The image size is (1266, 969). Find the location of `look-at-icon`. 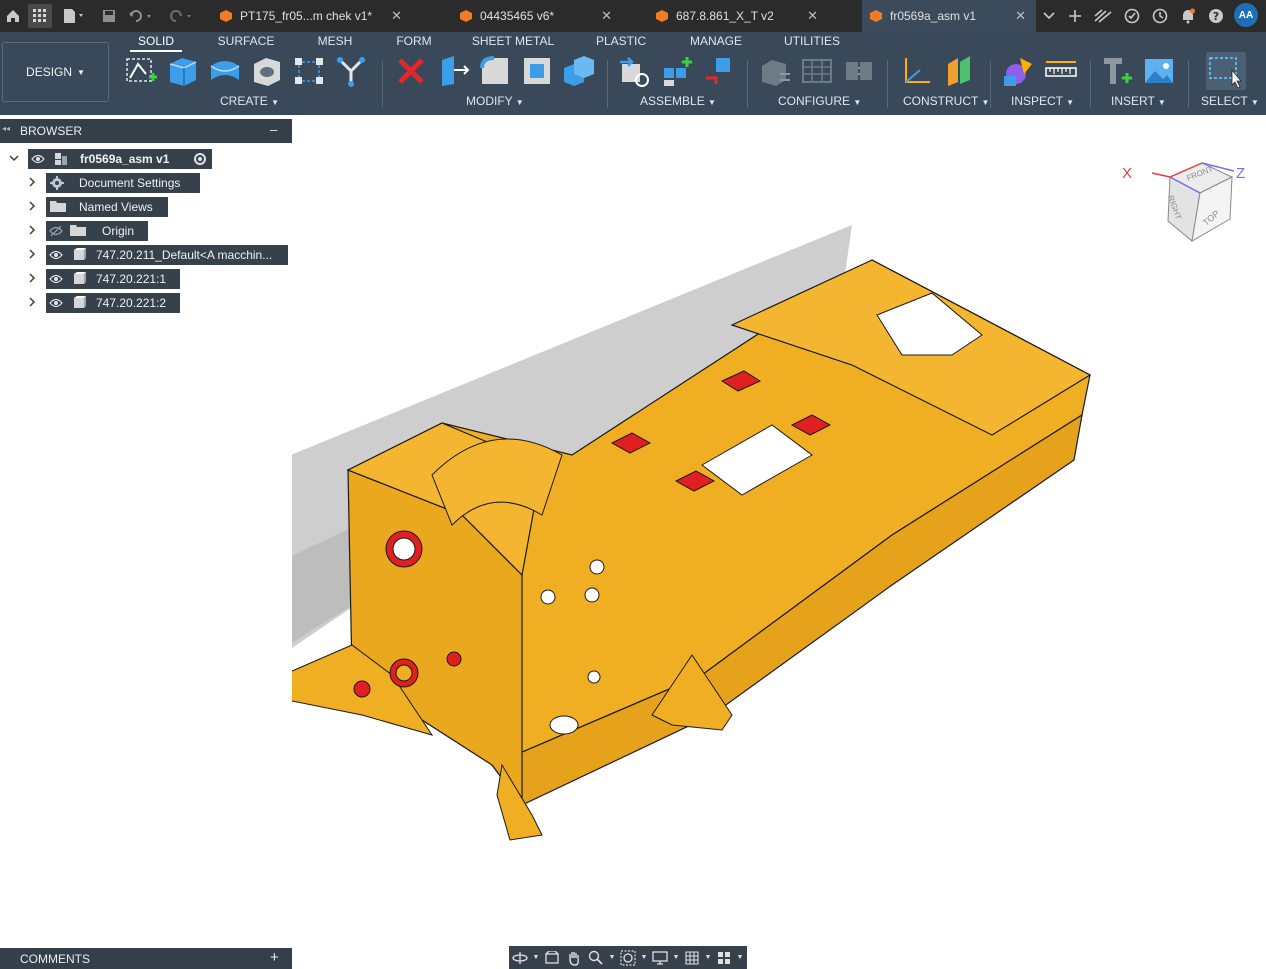

look-at-icon is located at coordinates (552, 958).